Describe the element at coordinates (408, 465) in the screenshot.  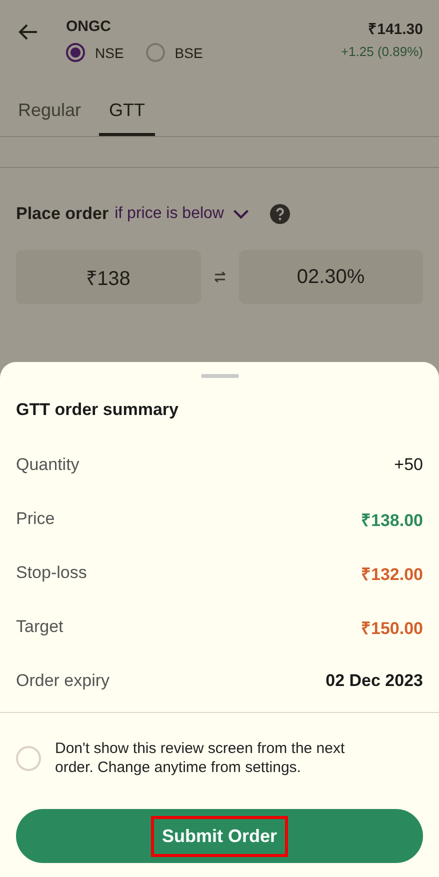
I see `row-value: +50` at that location.